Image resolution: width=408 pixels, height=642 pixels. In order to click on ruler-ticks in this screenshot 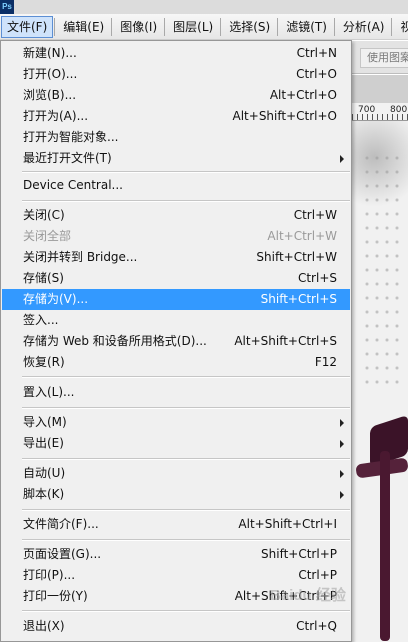, I will do `click(380, 117)`.